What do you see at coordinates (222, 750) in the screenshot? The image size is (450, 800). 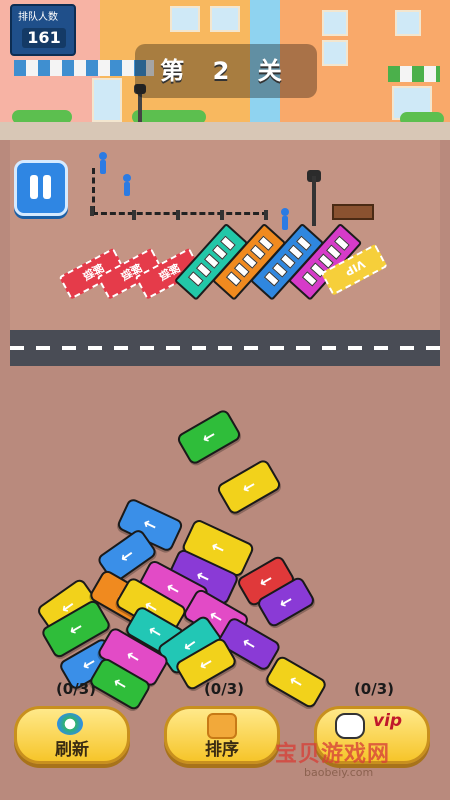 I see `sort-label: 排序` at bounding box center [222, 750].